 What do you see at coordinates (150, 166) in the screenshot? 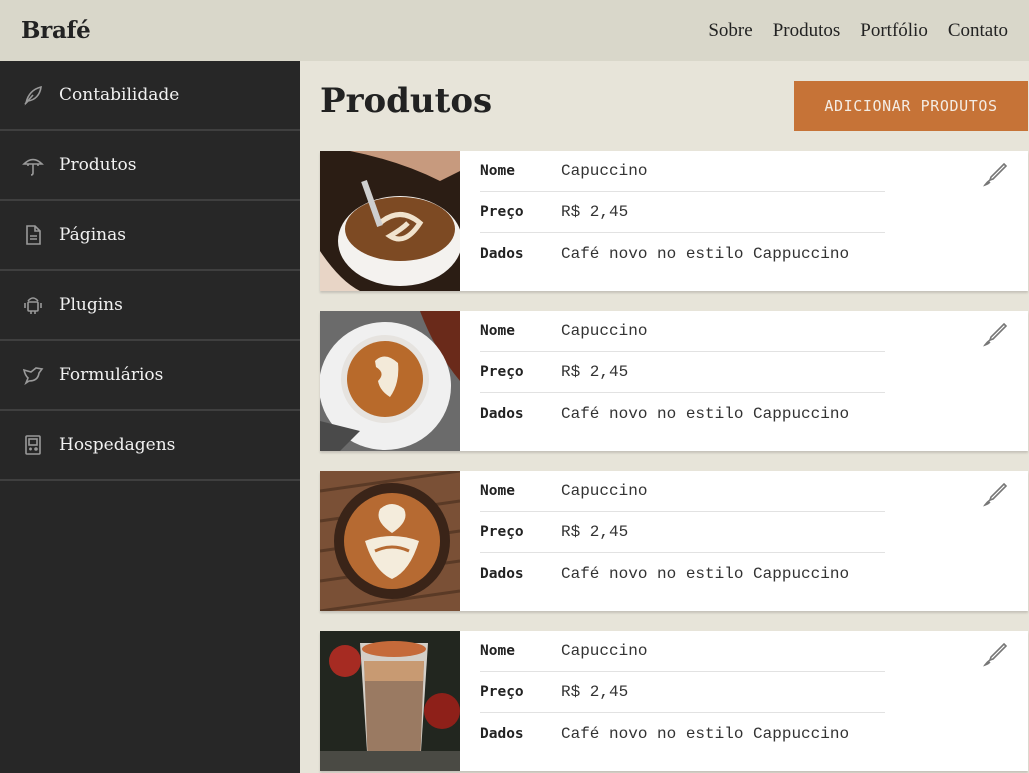
I see `sidebar-item-produtos: Produtos` at bounding box center [150, 166].